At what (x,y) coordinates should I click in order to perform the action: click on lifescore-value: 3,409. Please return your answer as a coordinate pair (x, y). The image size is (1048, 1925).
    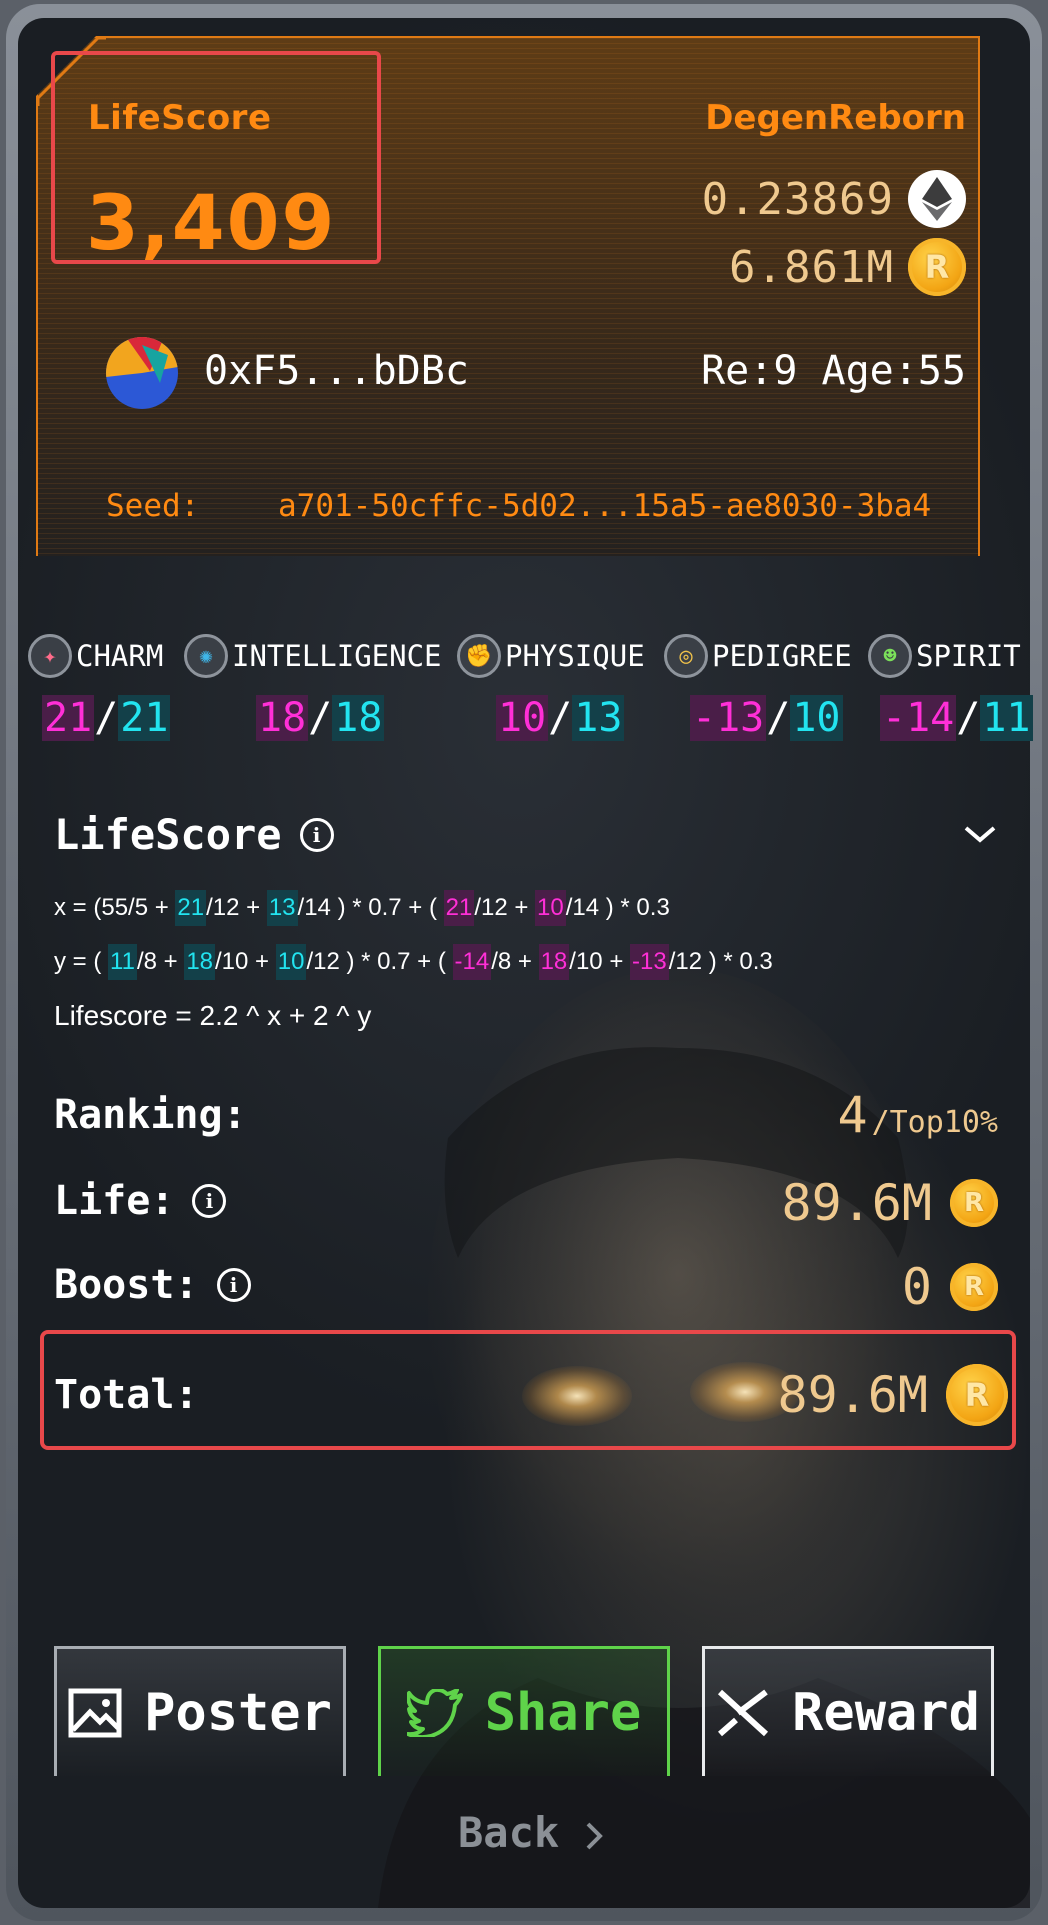
    Looking at the image, I should click on (211, 222).